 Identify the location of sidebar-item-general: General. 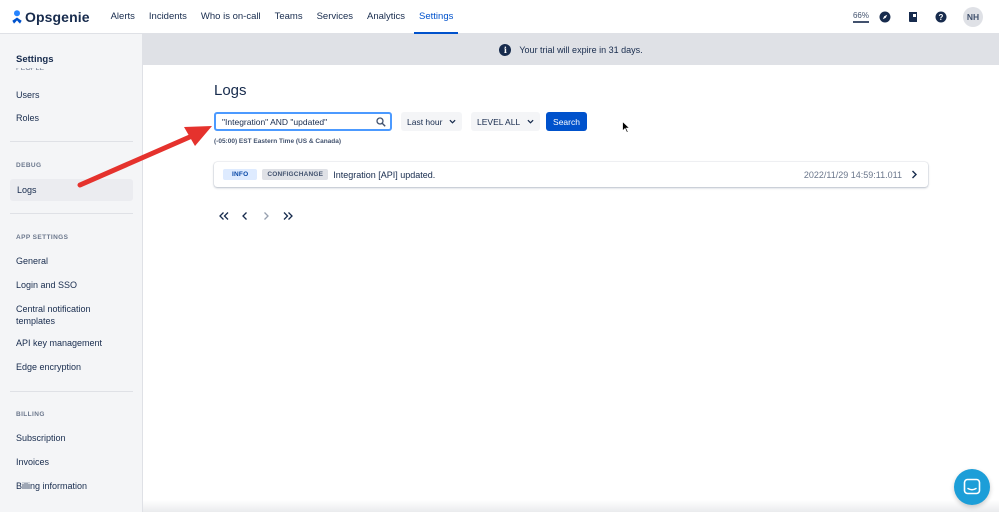
(32, 261).